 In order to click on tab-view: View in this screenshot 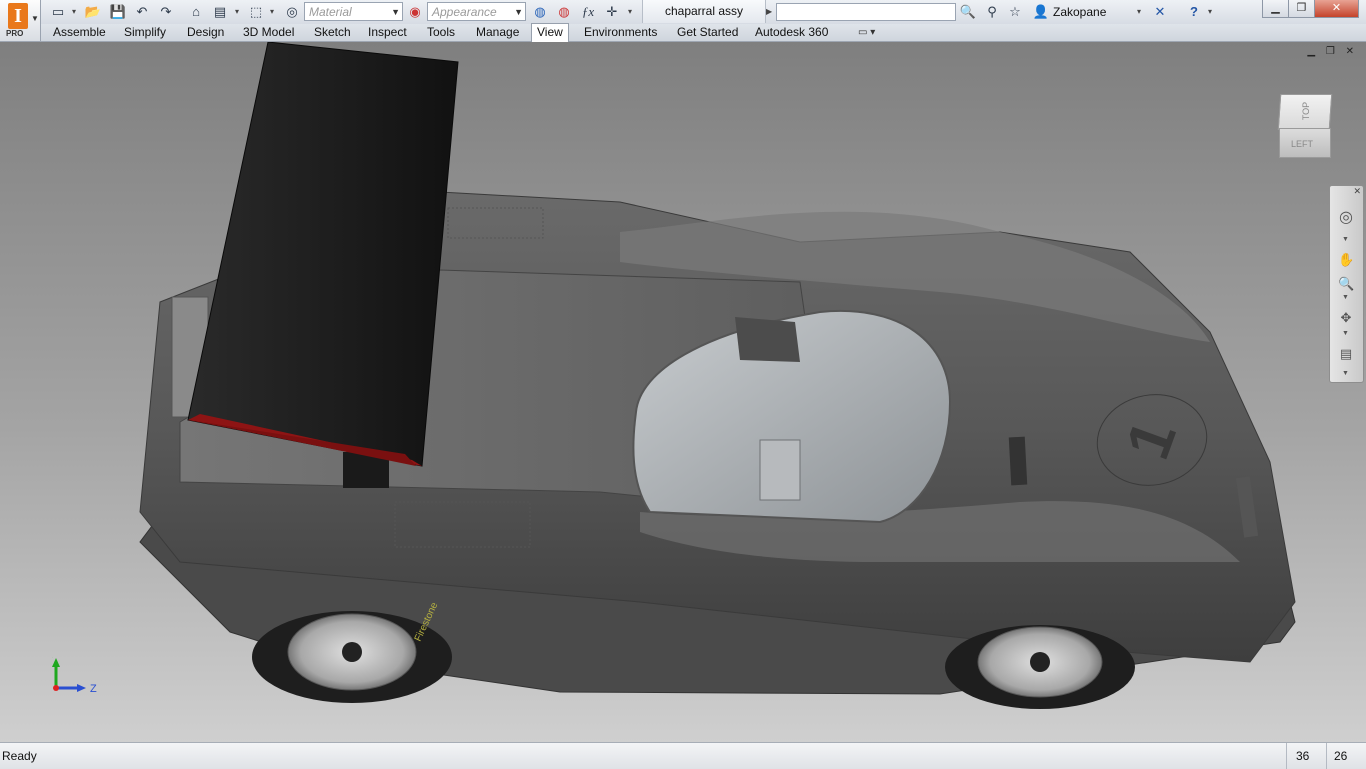, I will do `click(550, 32)`.